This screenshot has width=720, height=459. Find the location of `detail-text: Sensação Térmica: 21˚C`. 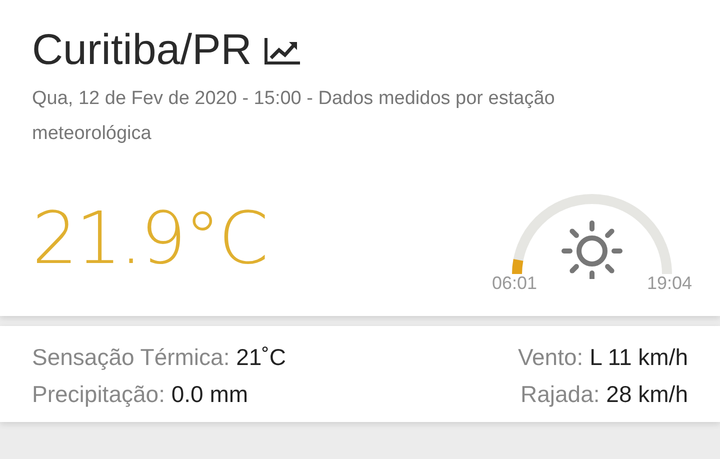

detail-text: Sensação Térmica: 21˚C is located at coordinates (159, 357).